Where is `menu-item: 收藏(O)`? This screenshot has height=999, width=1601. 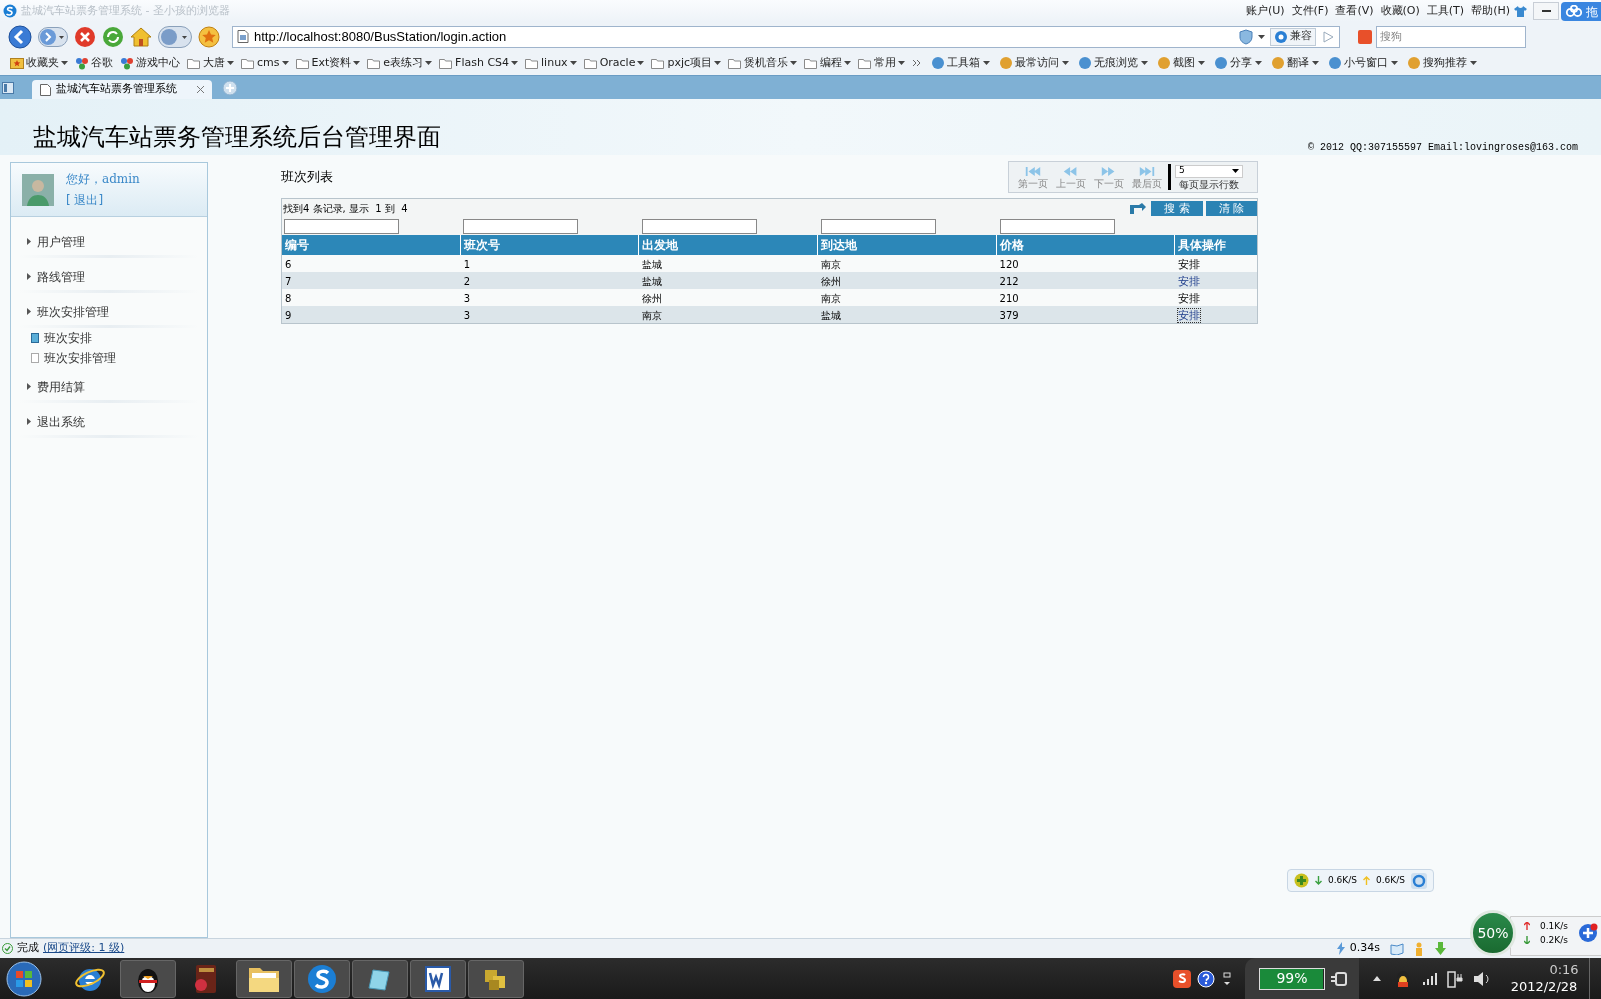
menu-item: 收藏(O) is located at coordinates (1400, 11).